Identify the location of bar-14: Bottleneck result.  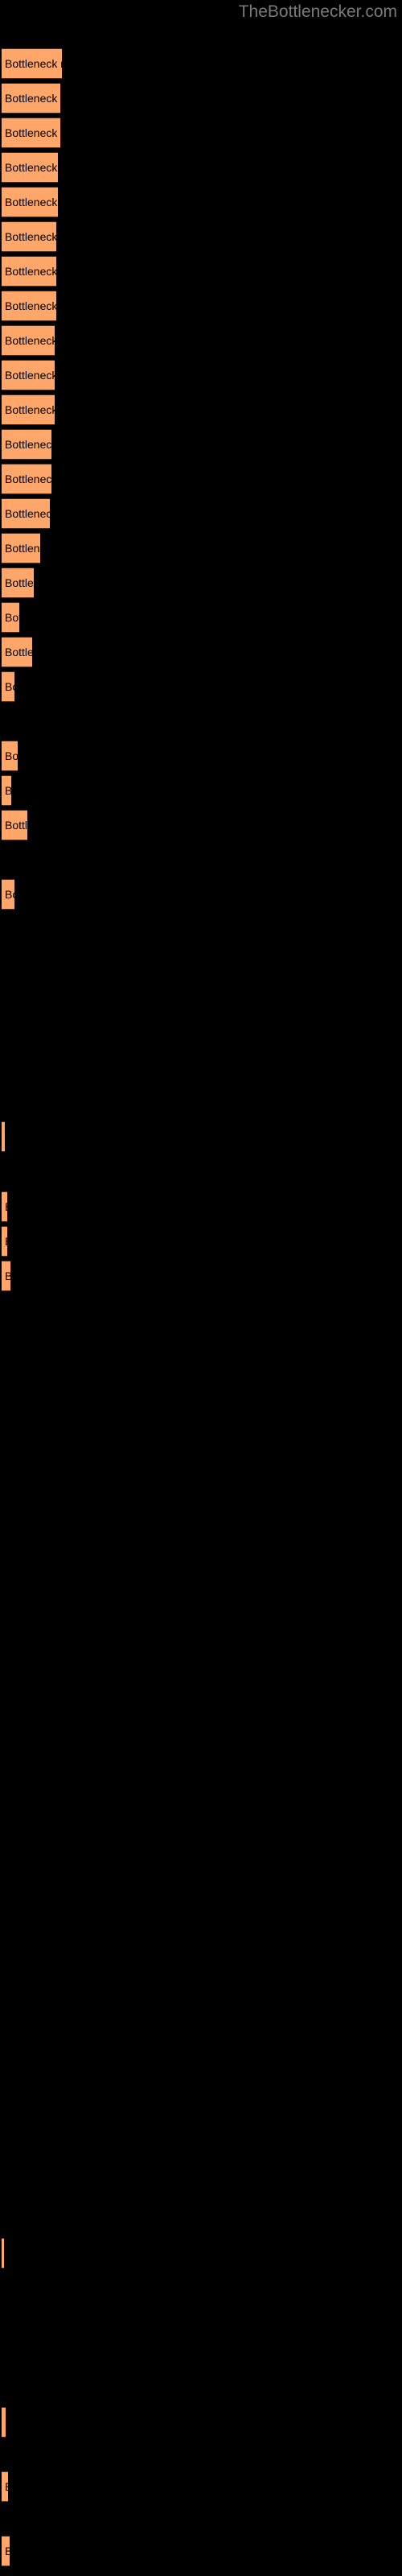
(26, 513).